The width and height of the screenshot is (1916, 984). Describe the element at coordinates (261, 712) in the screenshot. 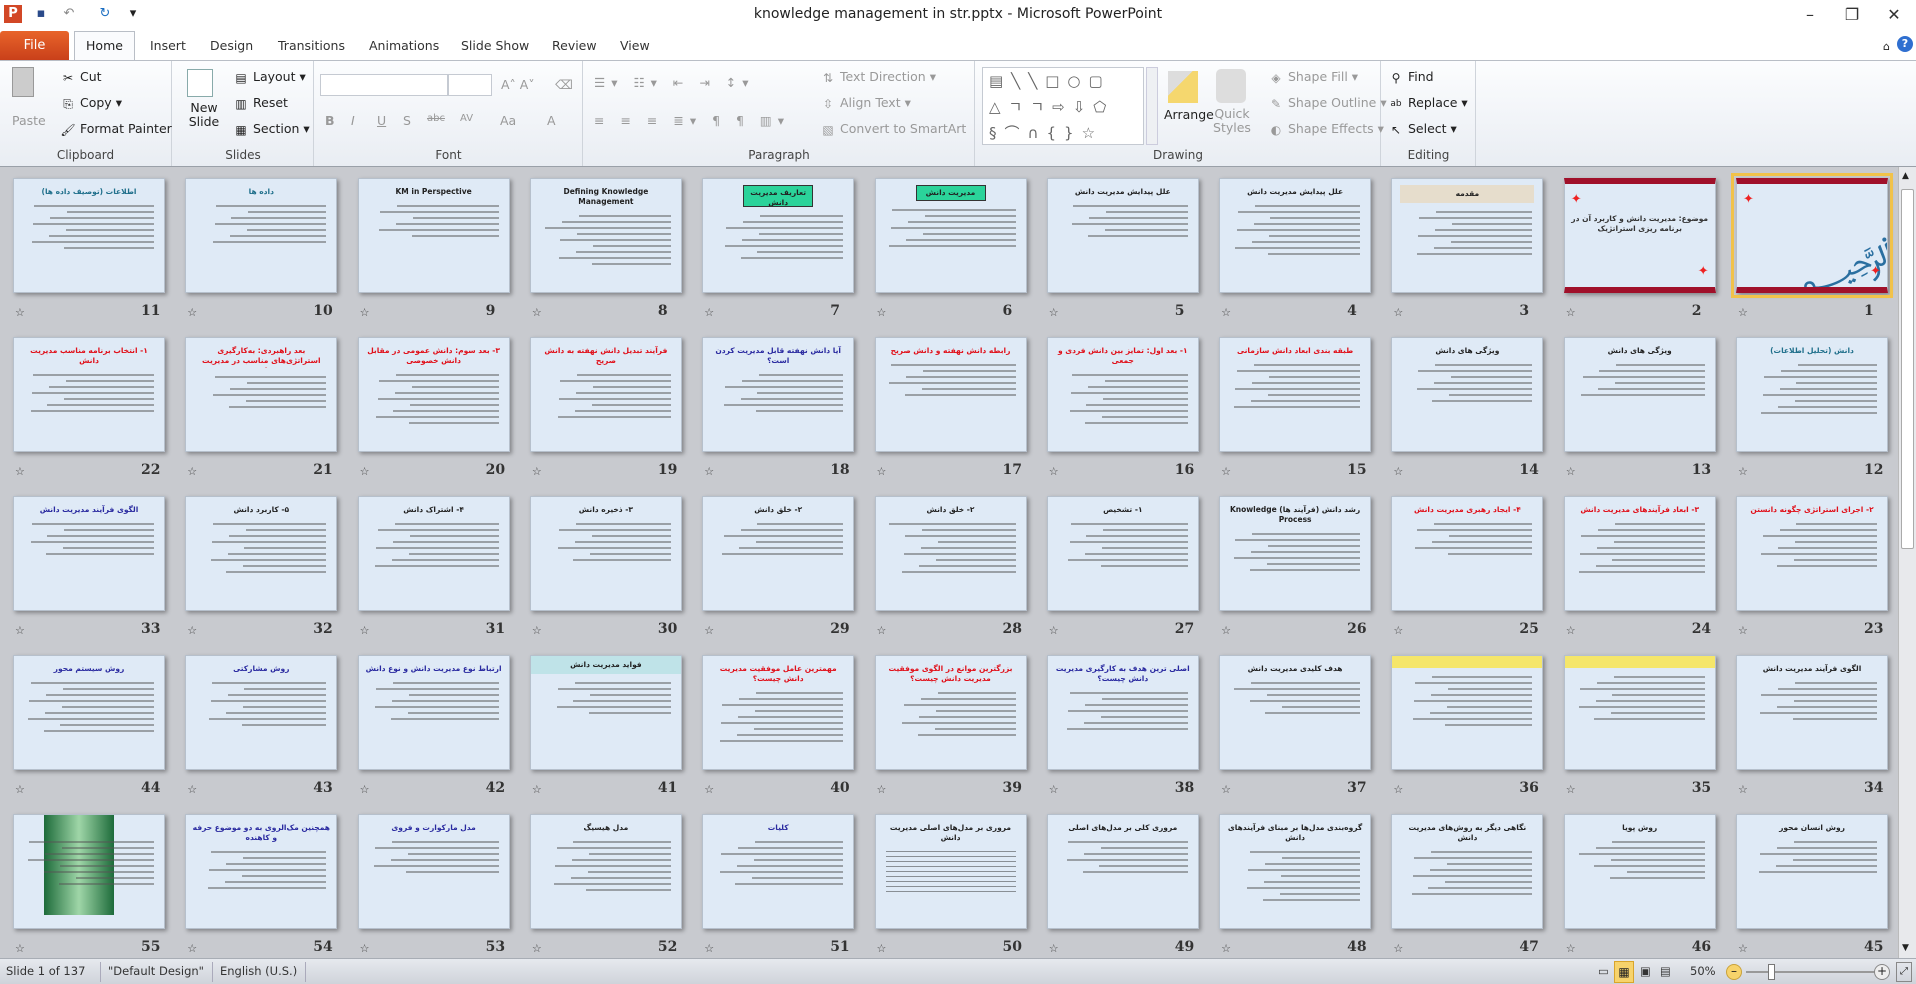

I see `slide-thumbnail: روش مشارکتی` at that location.